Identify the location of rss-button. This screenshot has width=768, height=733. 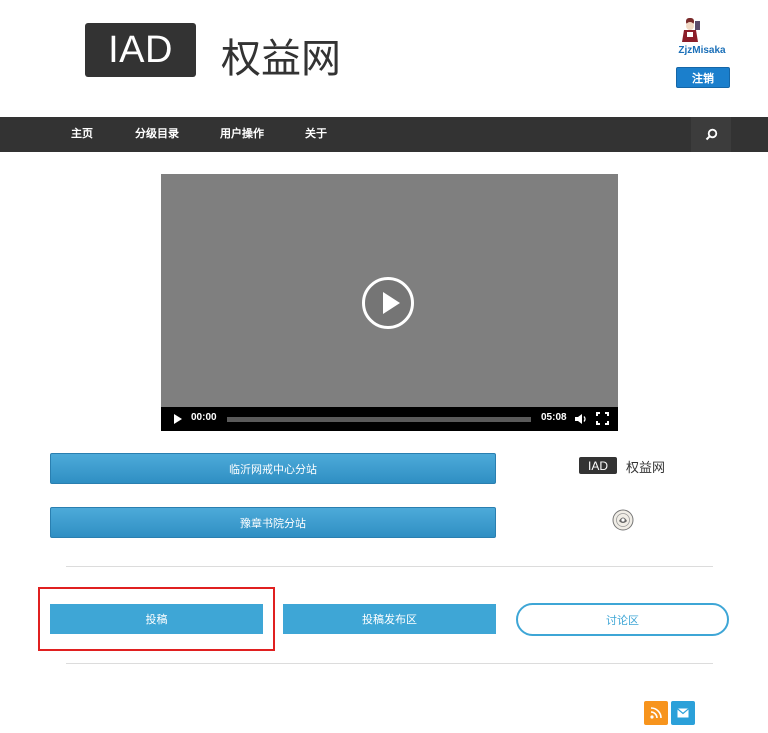
(656, 713).